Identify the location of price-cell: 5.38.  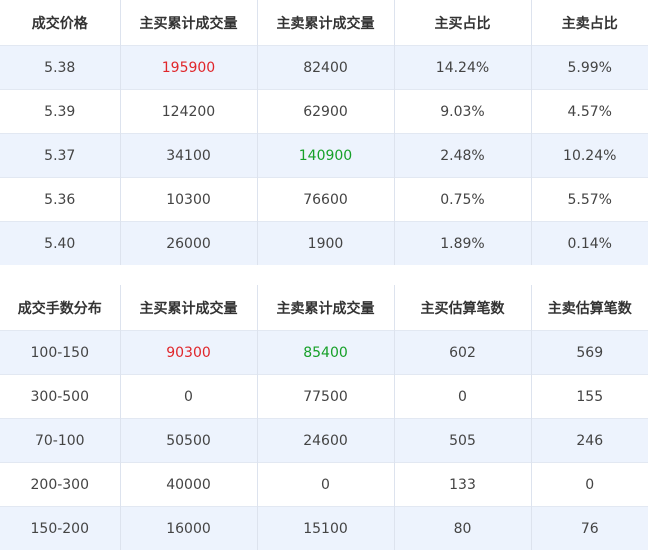
(60, 68).